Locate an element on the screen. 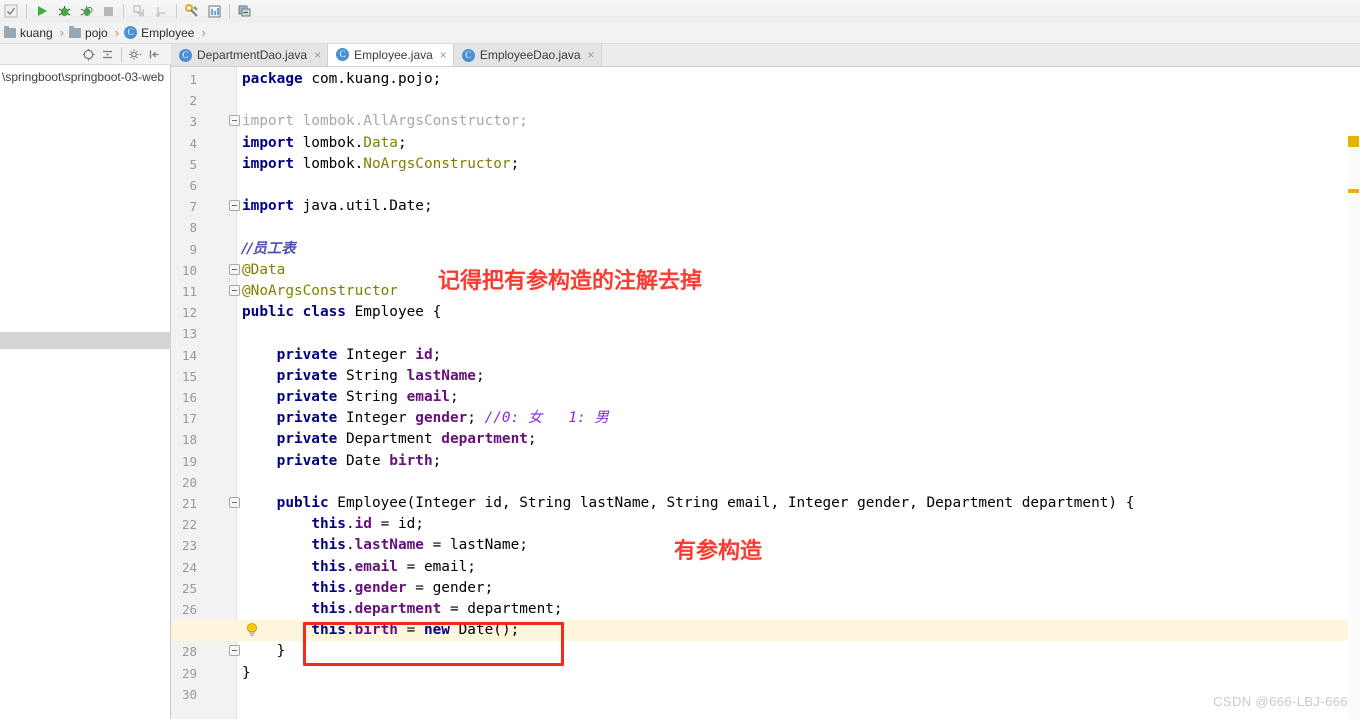 This screenshot has width=1360, height=719. annotation-remove-allargs: 记得把有参构造的注解去掉 is located at coordinates (570, 281).